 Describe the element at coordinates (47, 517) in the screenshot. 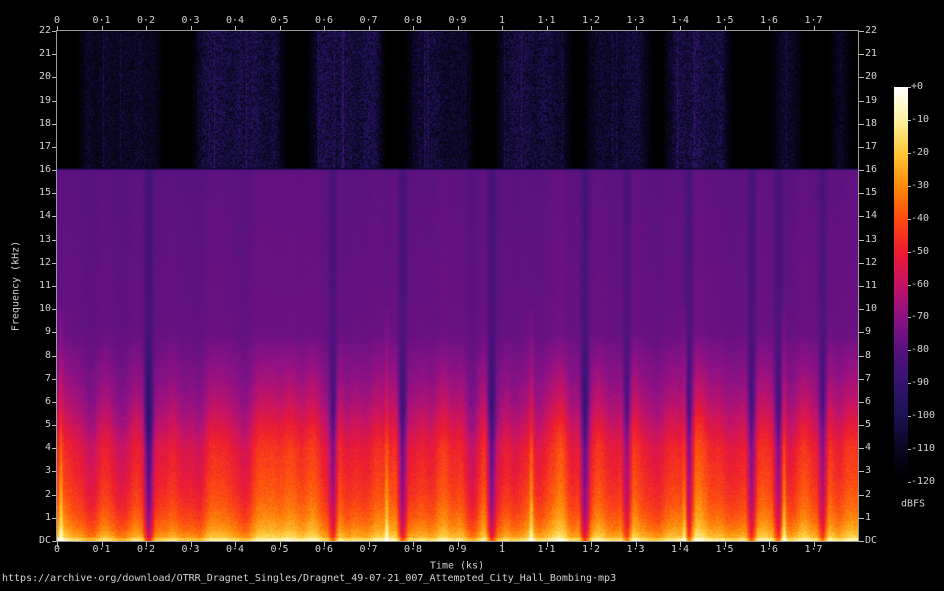

I see `y-tick-label-left: 1` at that location.